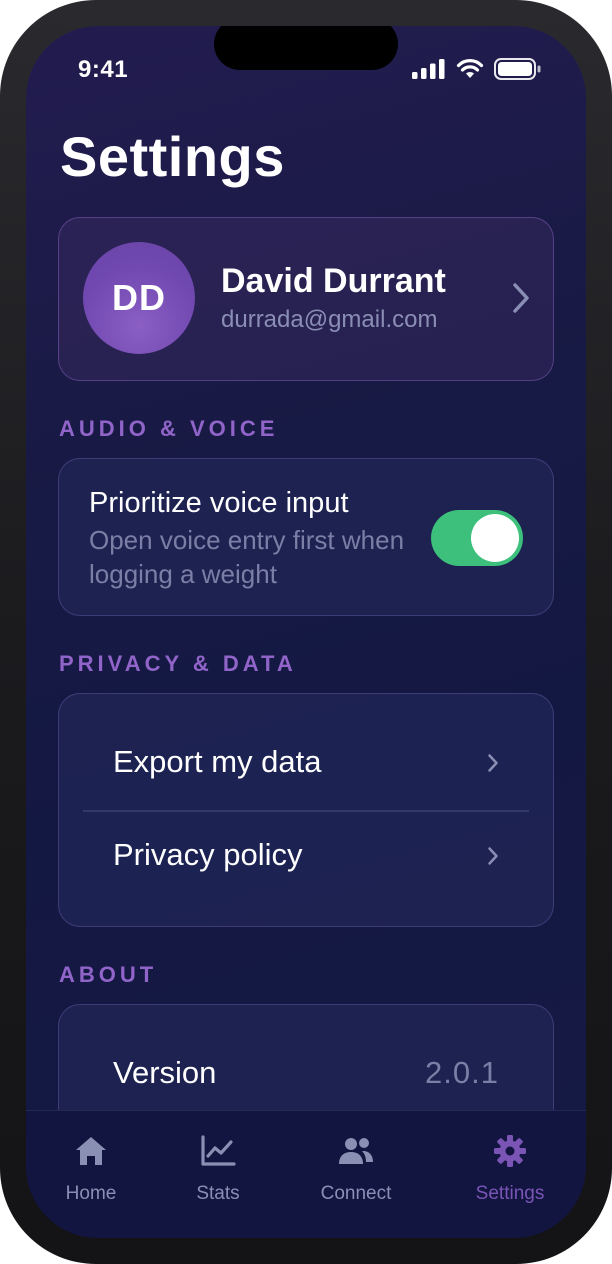 This screenshot has width=612, height=1264. I want to click on people-icon, so click(356, 1151).